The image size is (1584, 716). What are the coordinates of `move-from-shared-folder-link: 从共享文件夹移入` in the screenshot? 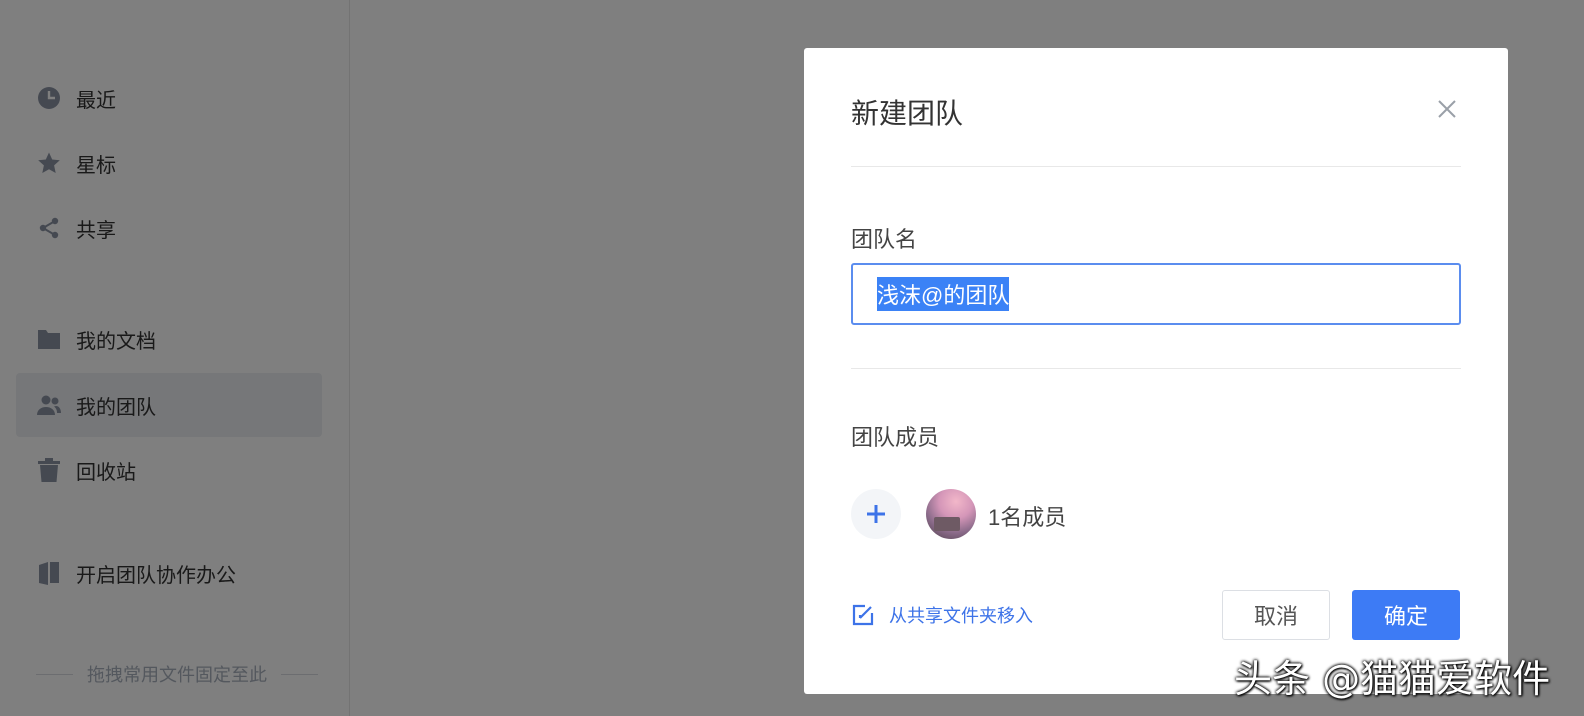 It's located at (942, 615).